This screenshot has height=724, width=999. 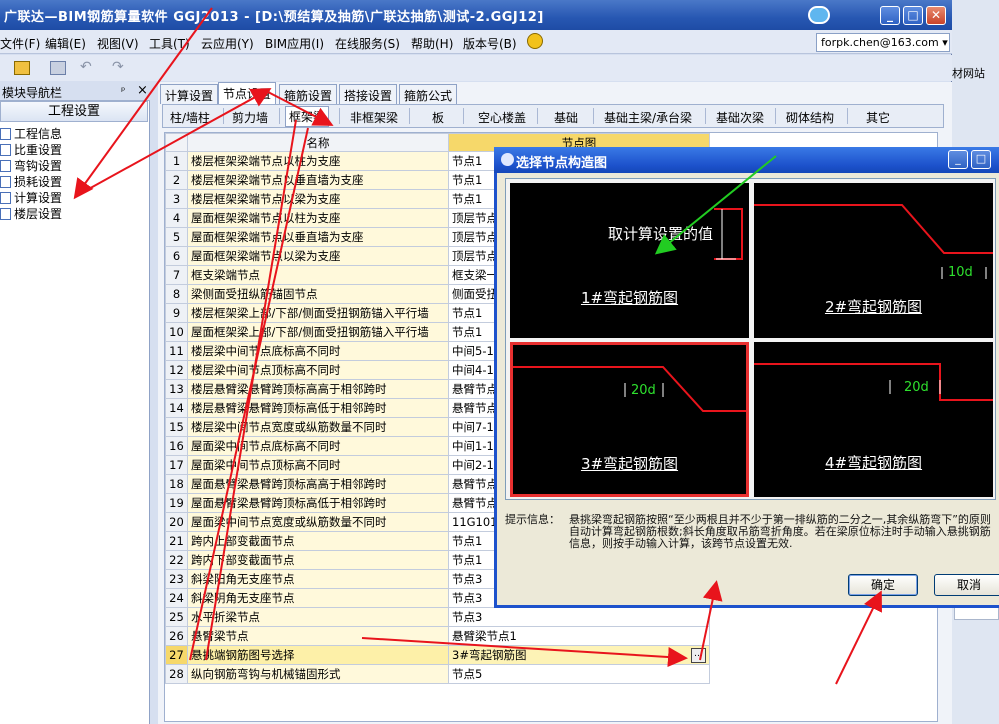 What do you see at coordinates (176, 465) in the screenshot?
I see `row-index: 17` at bounding box center [176, 465].